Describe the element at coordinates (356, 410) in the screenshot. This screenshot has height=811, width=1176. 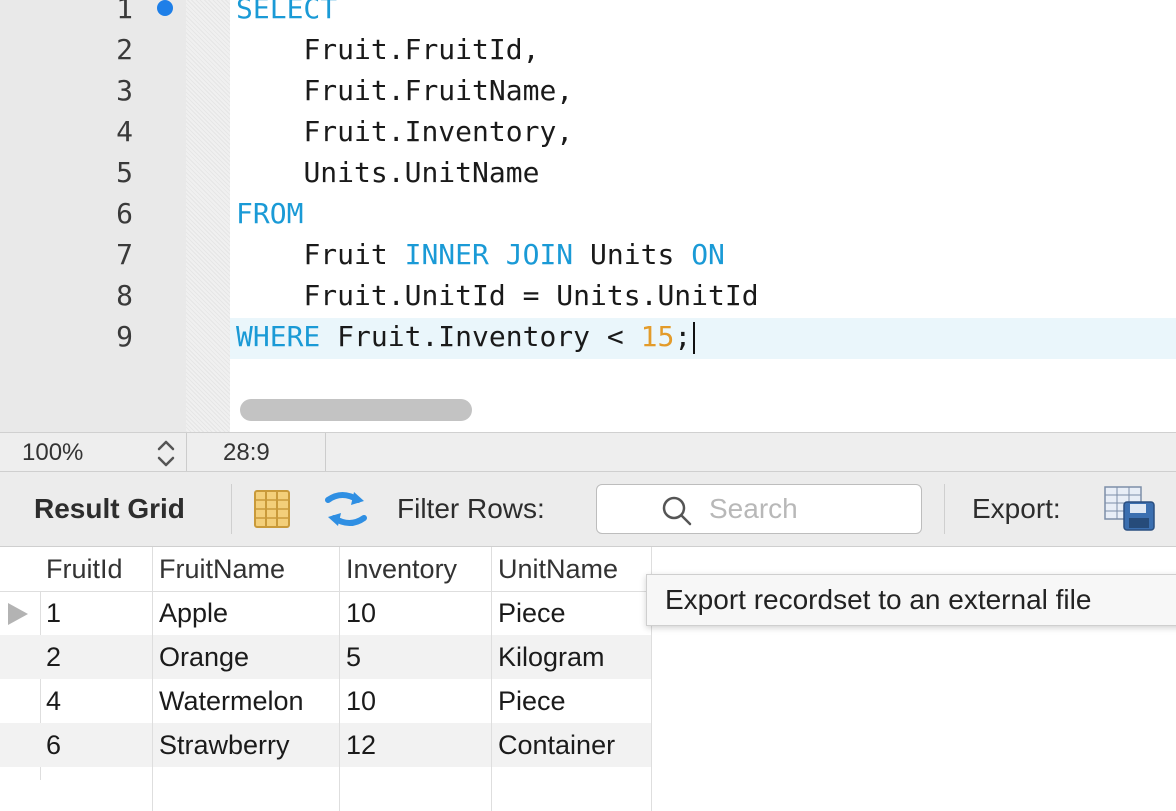
I see `horizontal-scrollbar-thumb` at that location.